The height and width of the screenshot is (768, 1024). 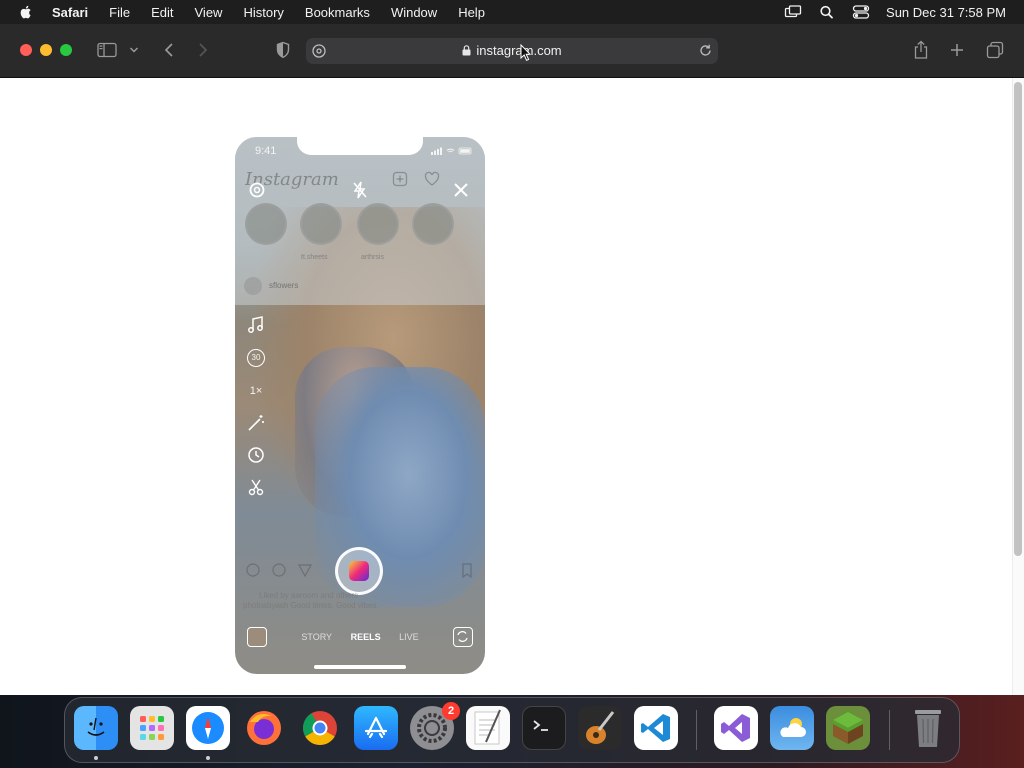 I want to click on trash-can-icon, so click(x=928, y=728).